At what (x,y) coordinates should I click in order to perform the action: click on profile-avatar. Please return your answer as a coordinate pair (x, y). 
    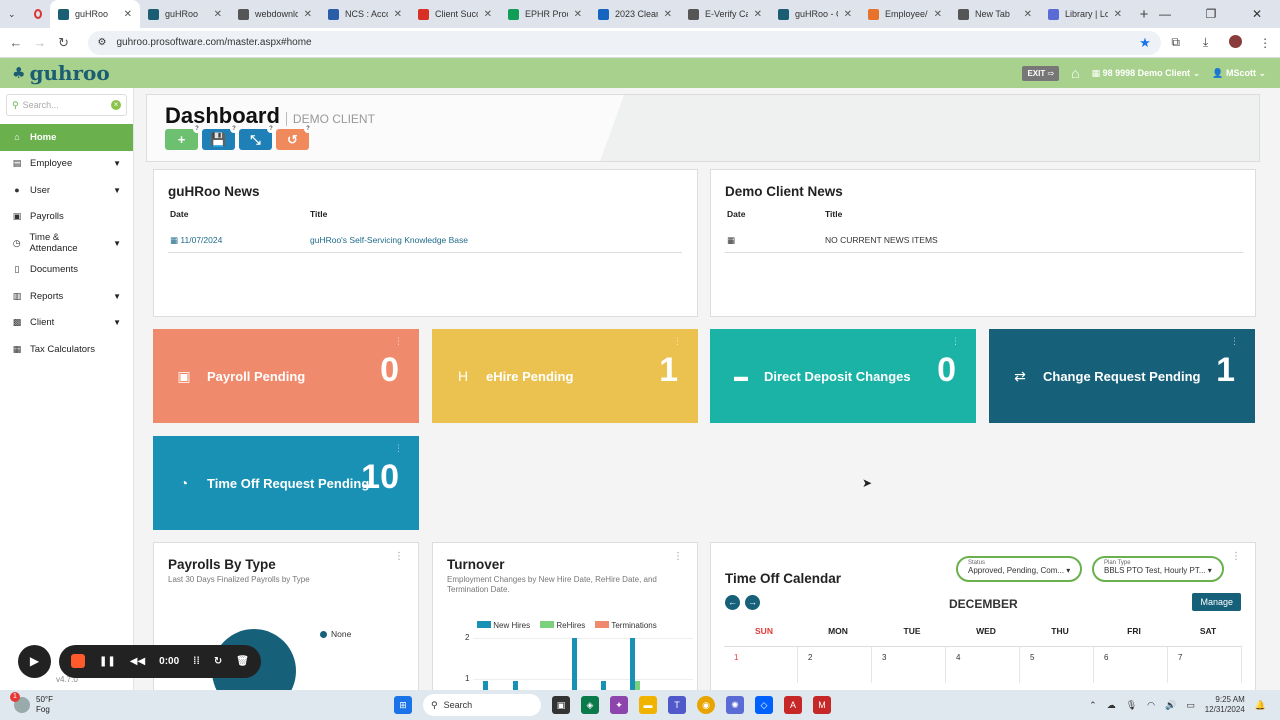
    Looking at the image, I should click on (1235, 42).